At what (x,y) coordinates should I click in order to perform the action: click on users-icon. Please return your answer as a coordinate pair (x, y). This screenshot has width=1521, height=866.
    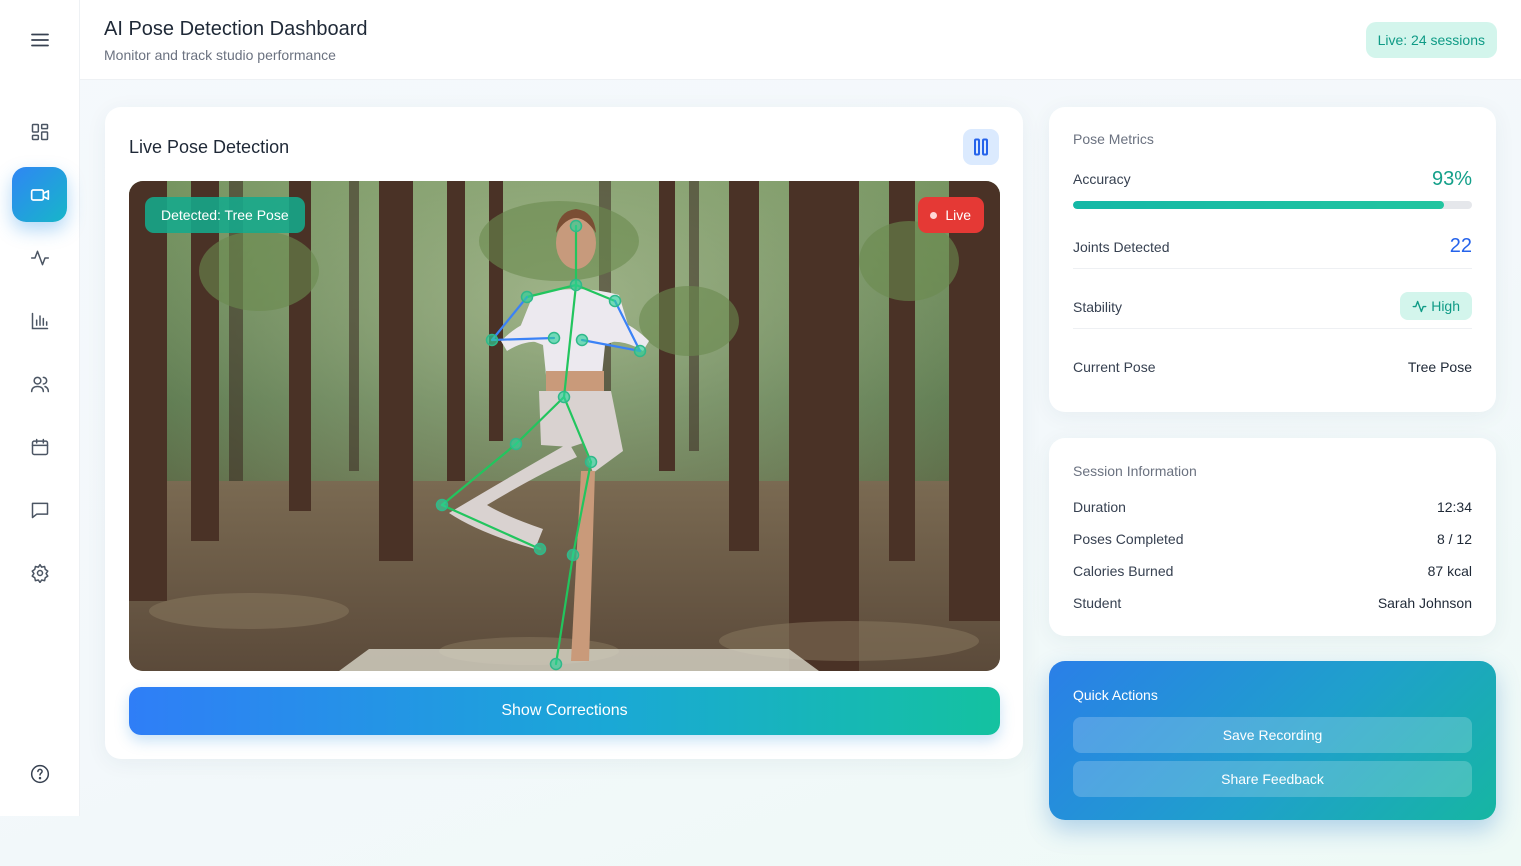
    Looking at the image, I should click on (39, 384).